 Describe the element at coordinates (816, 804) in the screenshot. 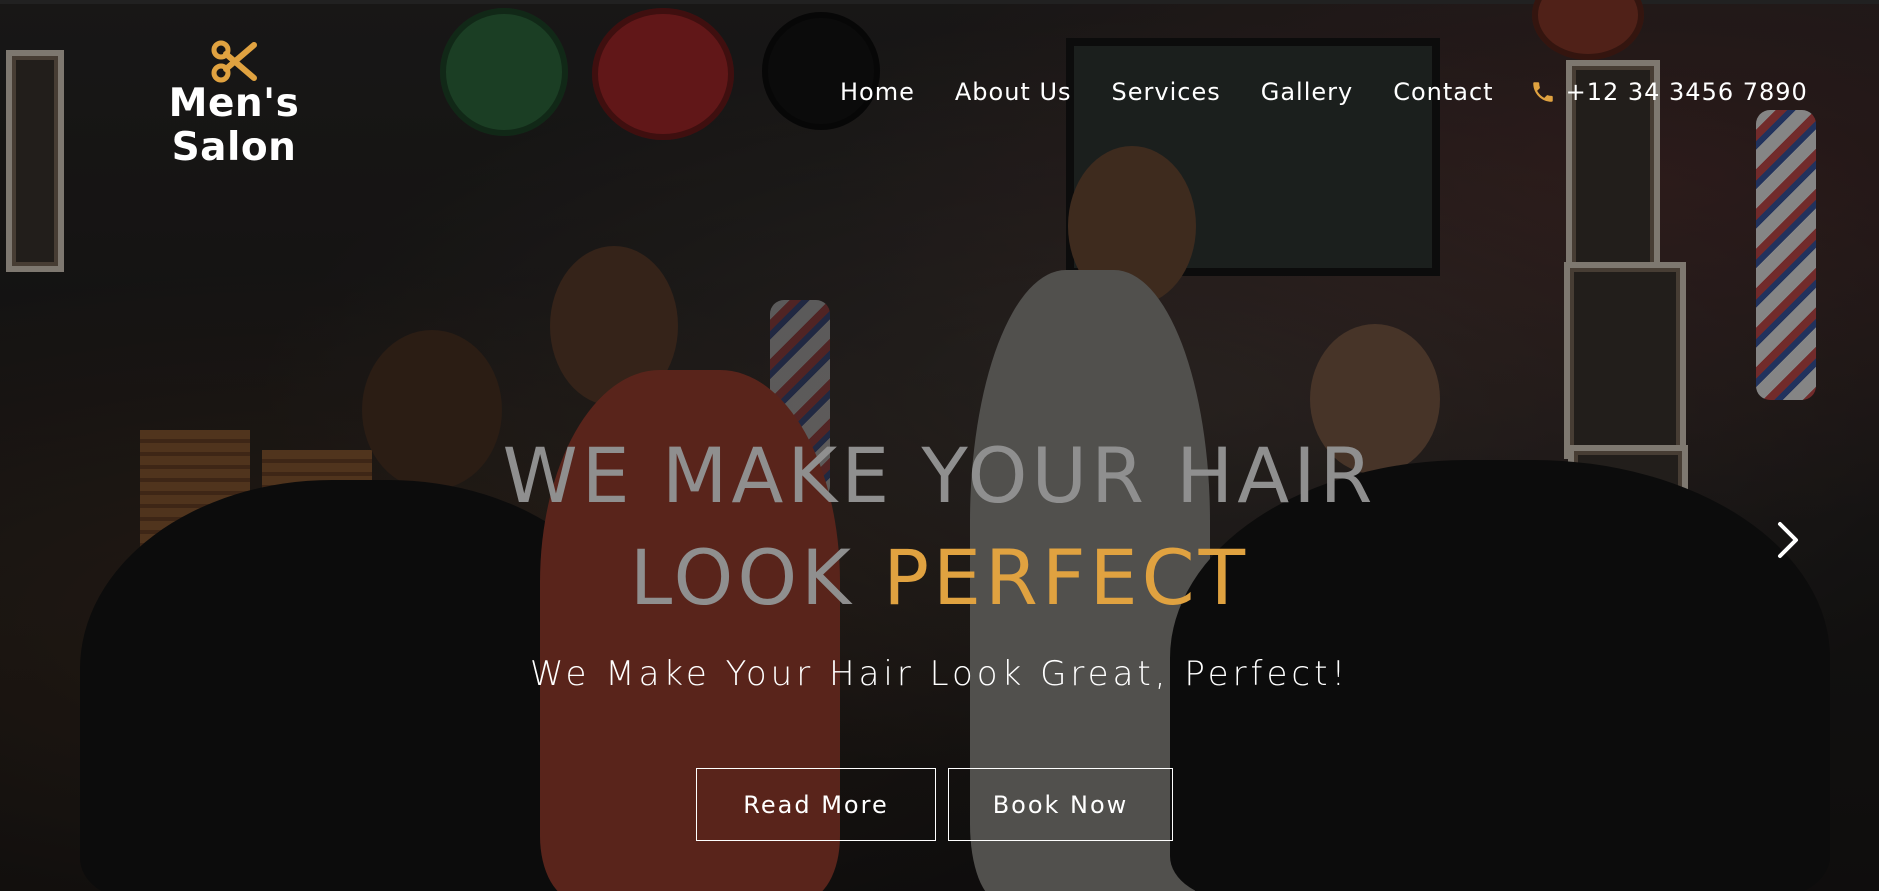

I see `read-more-button: Read More` at that location.